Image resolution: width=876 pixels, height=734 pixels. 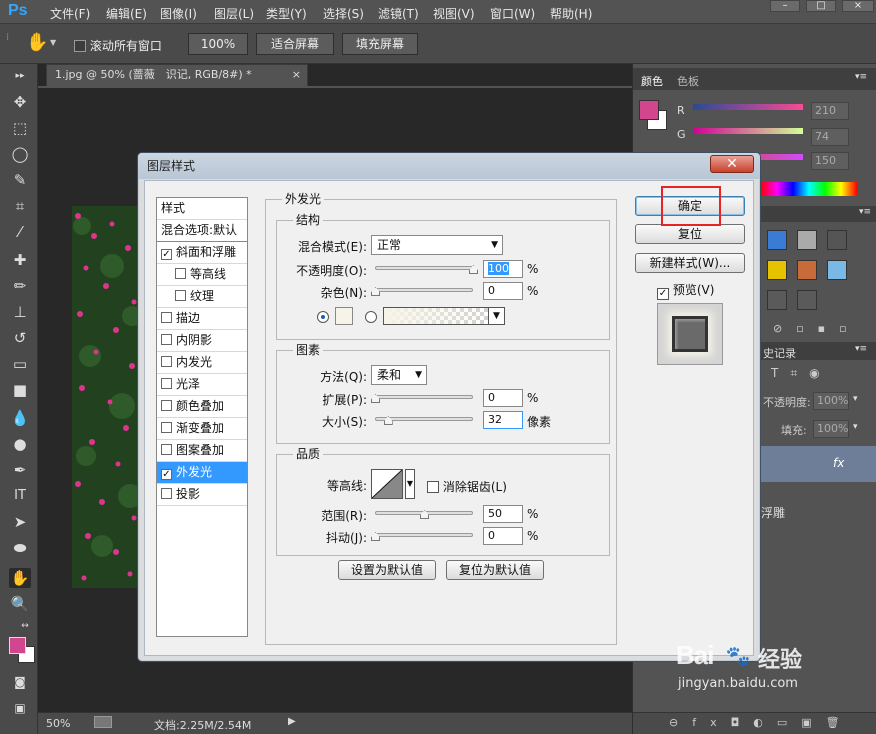 What do you see at coordinates (685, 290) in the screenshot?
I see `preview-option: ✓ 预览(V)` at bounding box center [685, 290].